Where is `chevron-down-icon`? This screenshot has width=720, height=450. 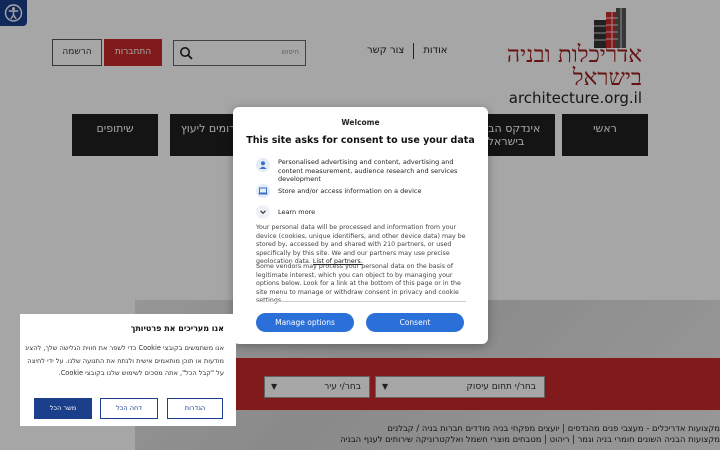 chevron-down-icon is located at coordinates (263, 212).